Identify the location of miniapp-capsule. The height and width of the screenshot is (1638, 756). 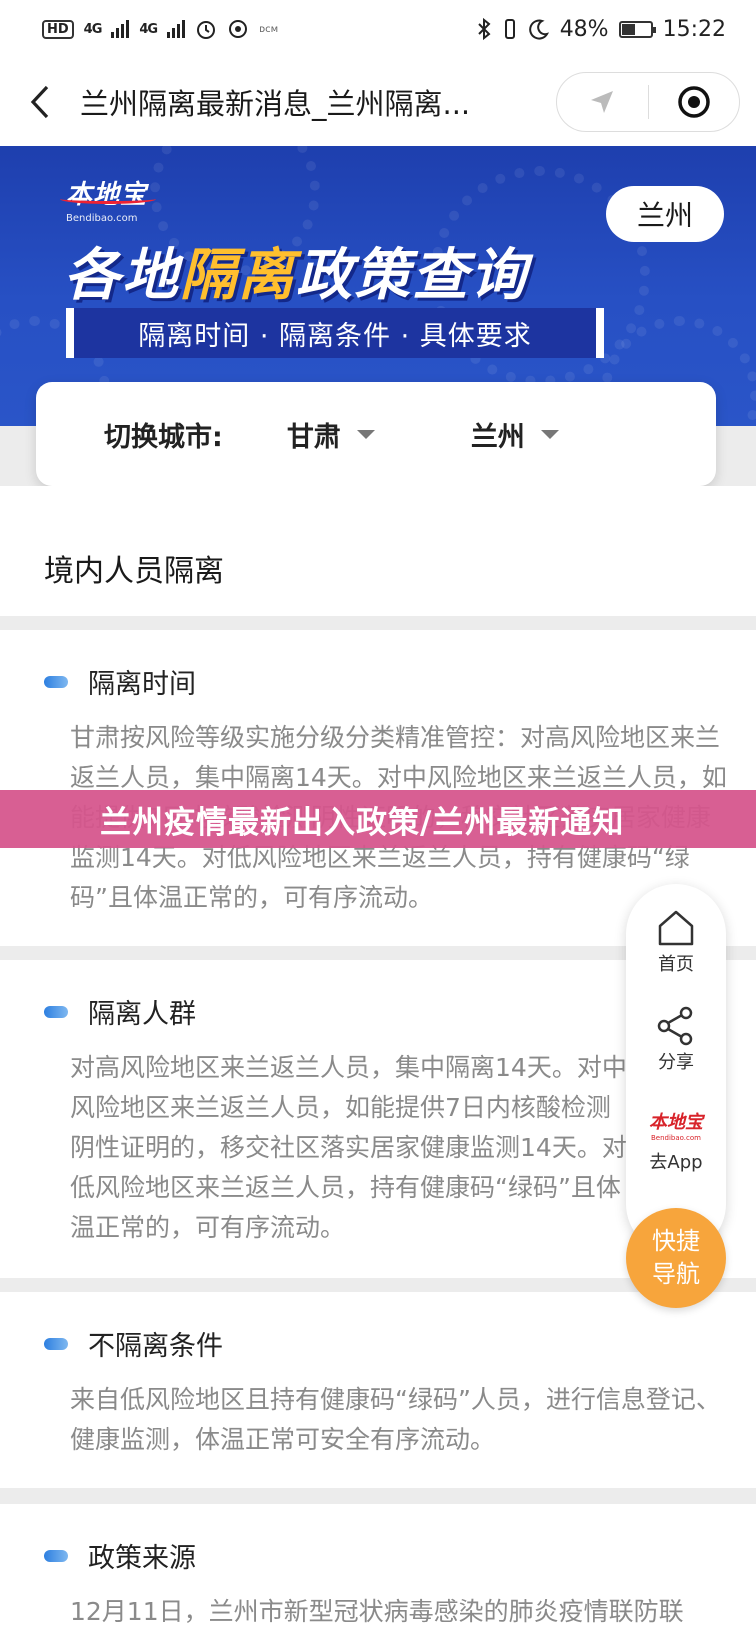
(648, 102).